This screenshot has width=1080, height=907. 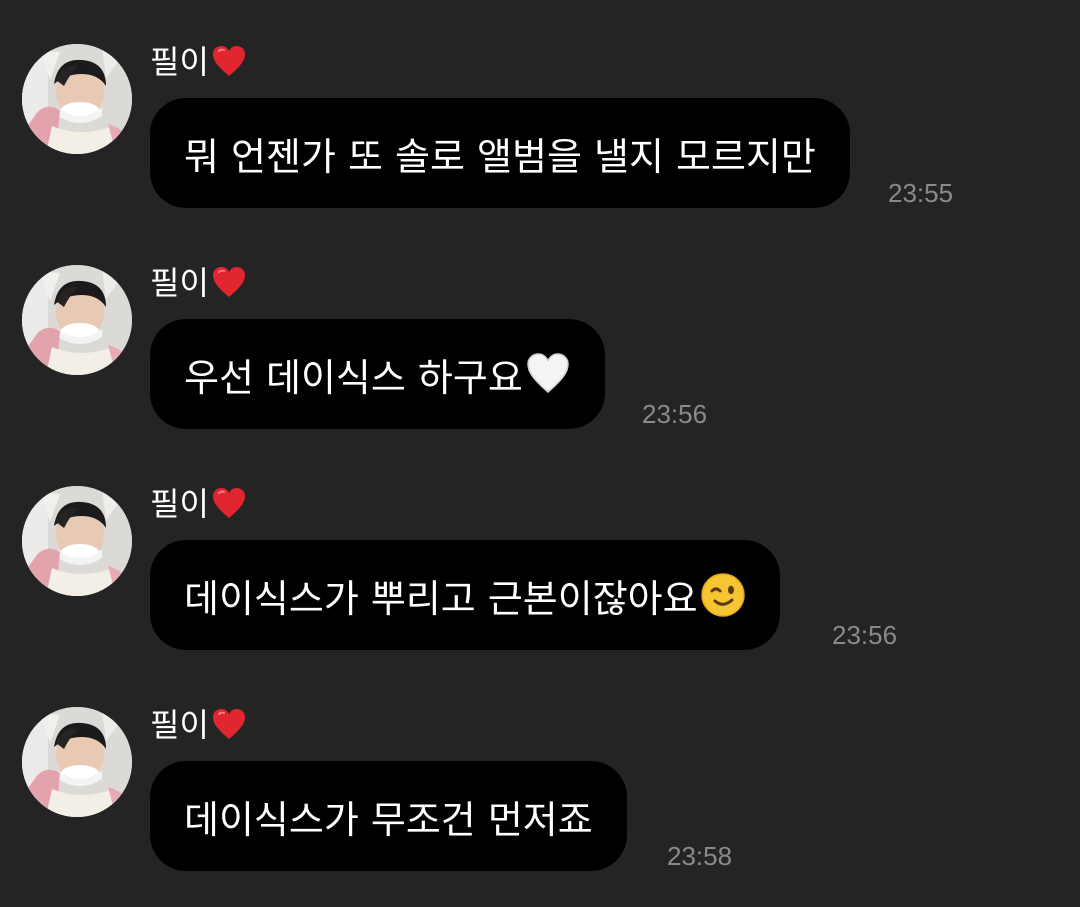 What do you see at coordinates (441, 598) in the screenshot?
I see `message-text: 데이식스가 뿌리고 근본이잖아요` at bounding box center [441, 598].